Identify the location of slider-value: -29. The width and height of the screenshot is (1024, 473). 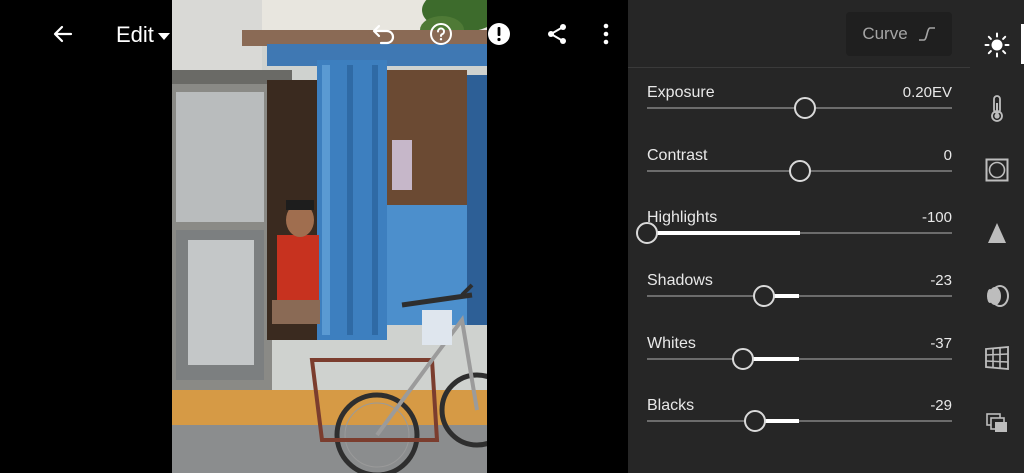
(941, 405).